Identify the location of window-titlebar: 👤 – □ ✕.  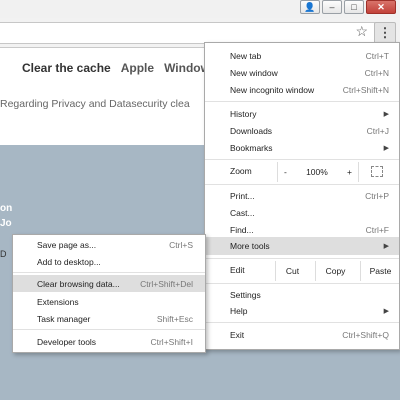
(200, 9).